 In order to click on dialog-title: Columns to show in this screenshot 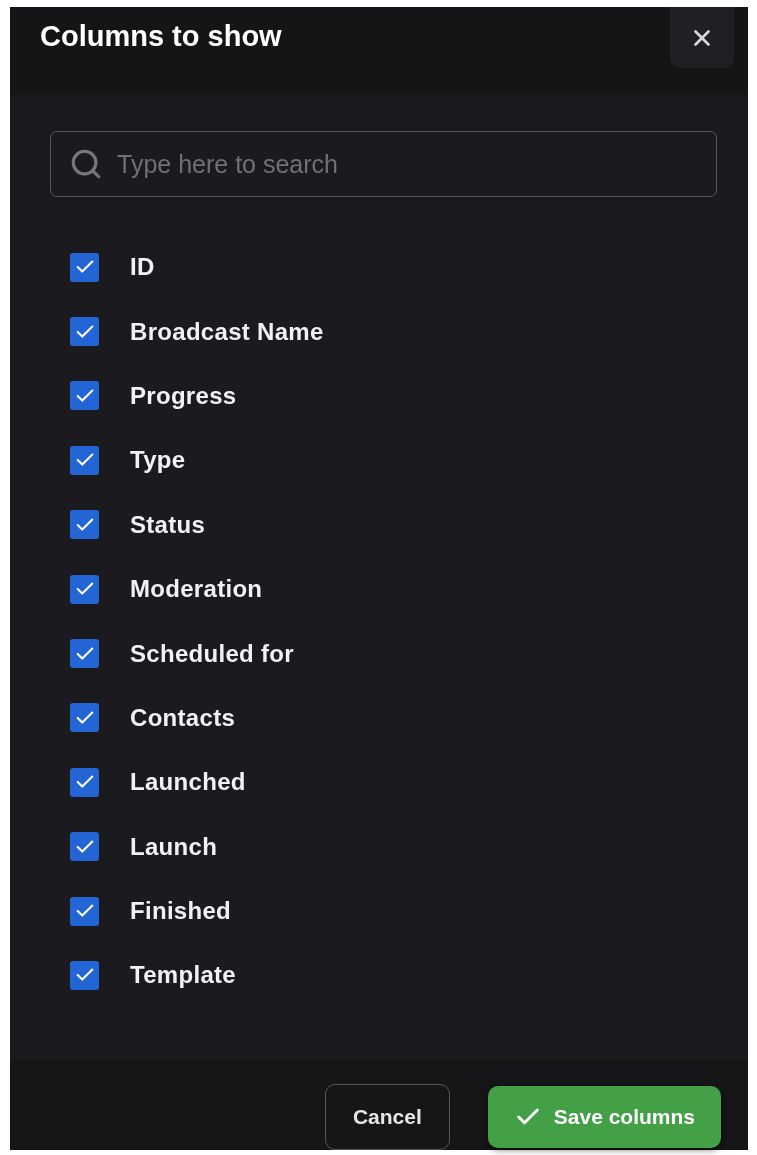, I will do `click(161, 36)`.